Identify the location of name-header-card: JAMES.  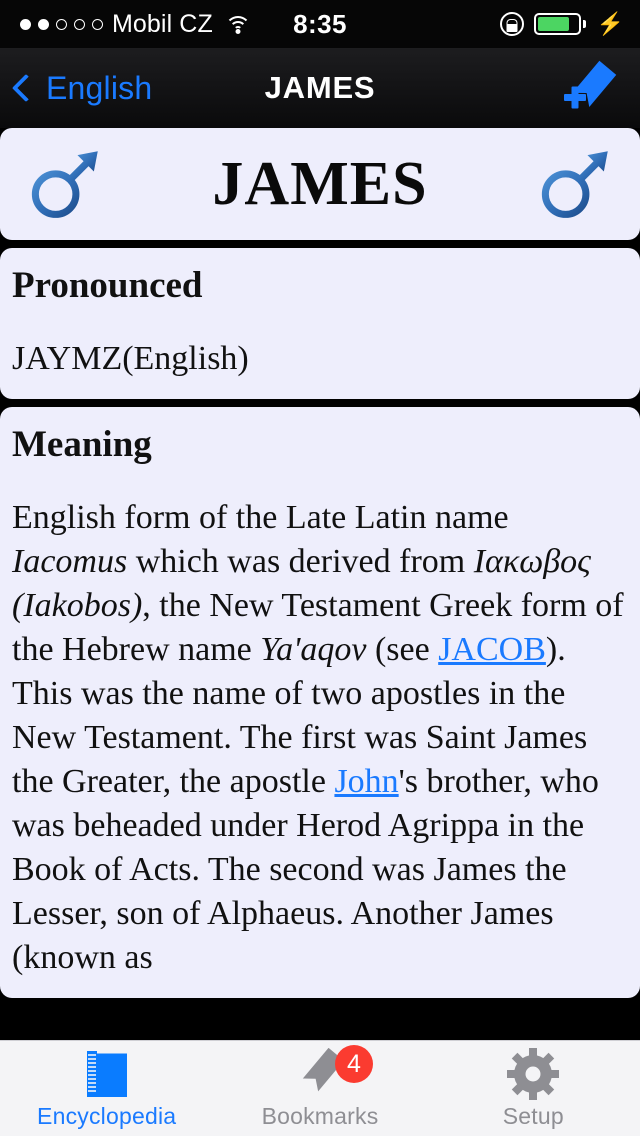
(320, 184).